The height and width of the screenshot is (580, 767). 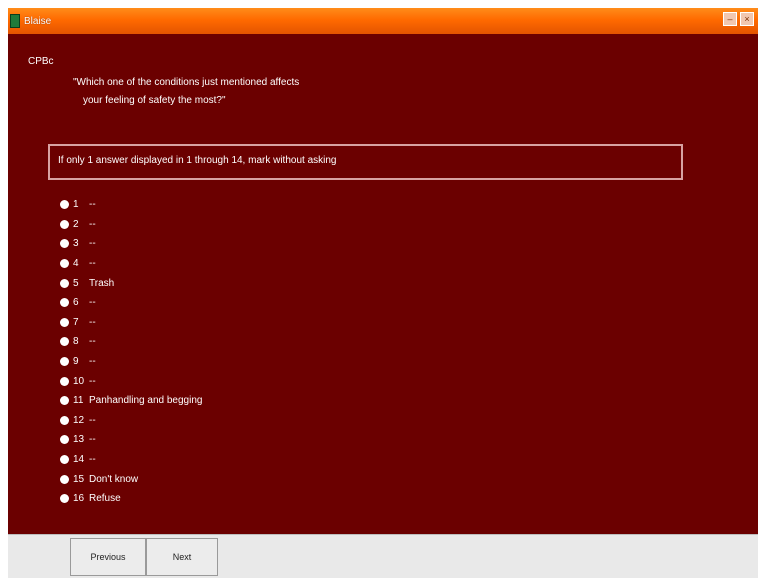 I want to click on previous-button: Previous, so click(x=108, y=557).